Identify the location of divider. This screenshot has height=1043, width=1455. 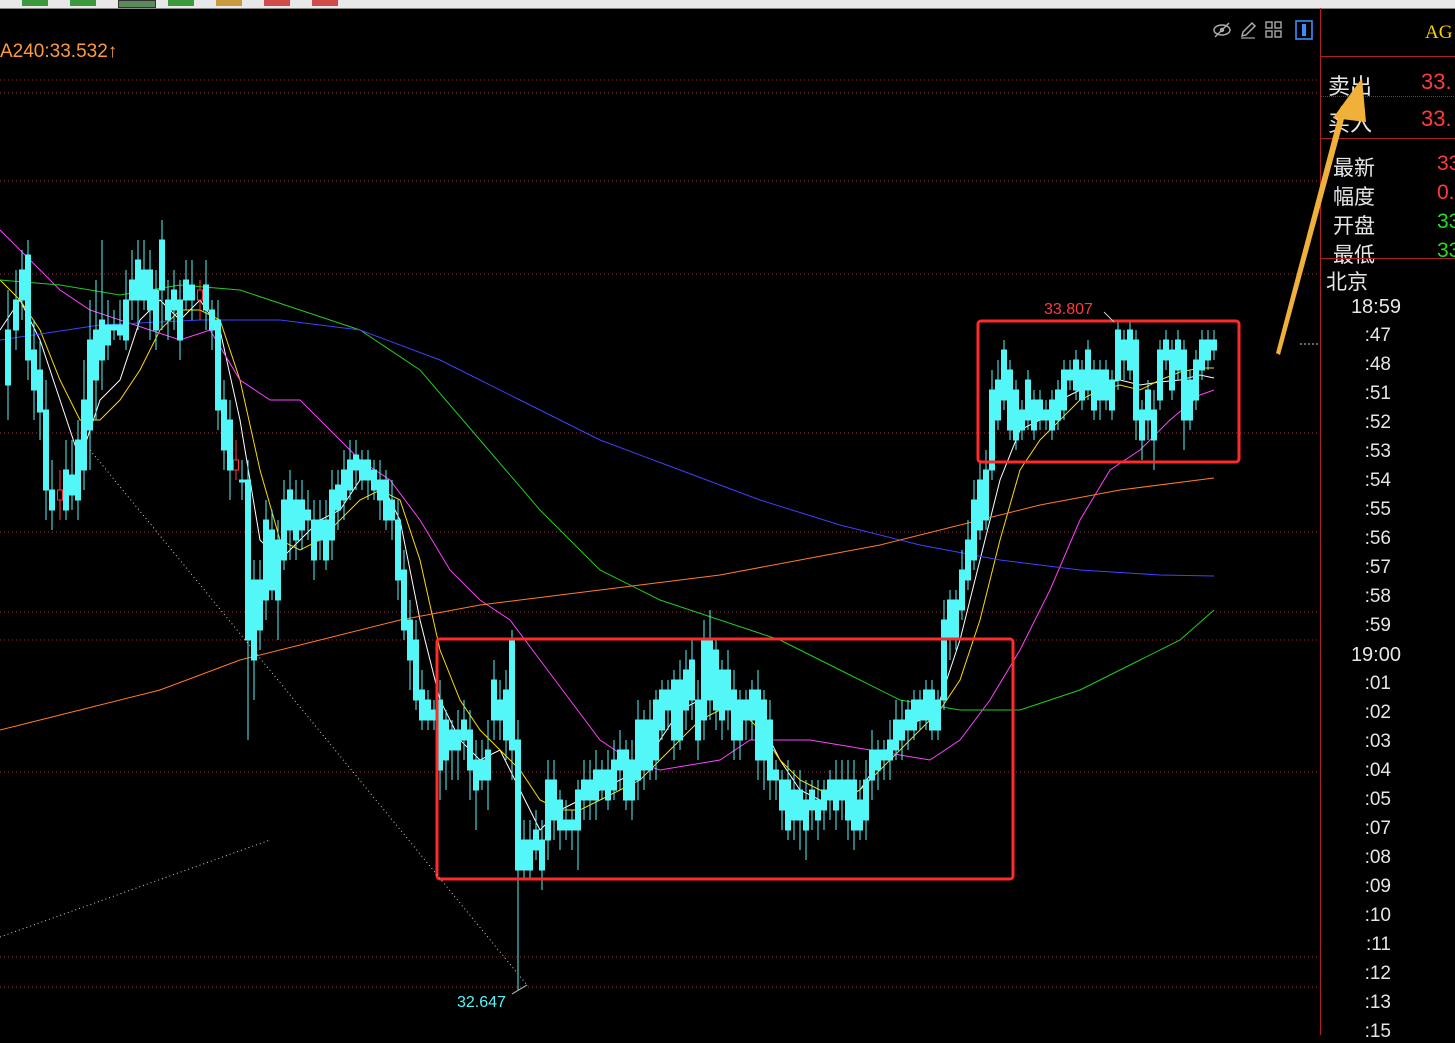
(1388, 56).